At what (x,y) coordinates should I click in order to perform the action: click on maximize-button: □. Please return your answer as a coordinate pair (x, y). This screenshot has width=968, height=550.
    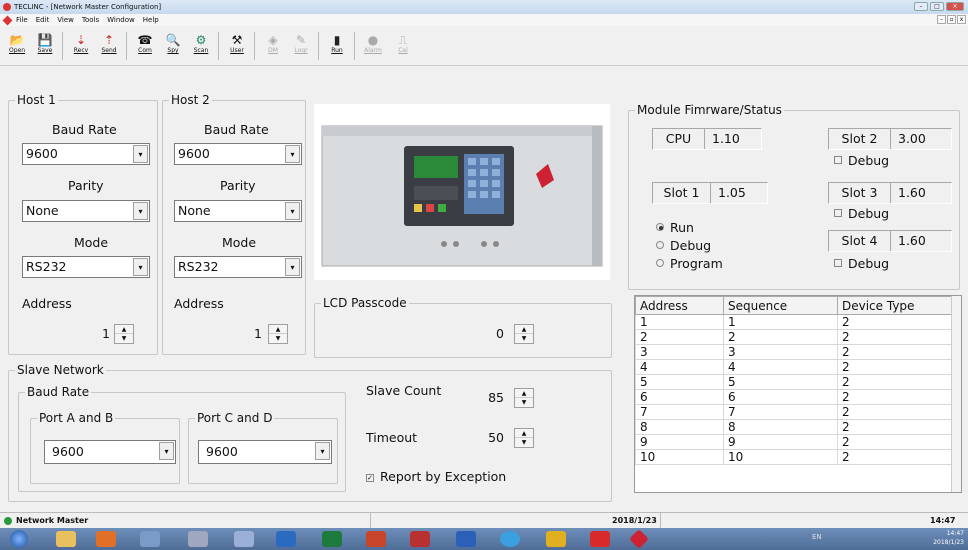
    Looking at the image, I should click on (937, 6).